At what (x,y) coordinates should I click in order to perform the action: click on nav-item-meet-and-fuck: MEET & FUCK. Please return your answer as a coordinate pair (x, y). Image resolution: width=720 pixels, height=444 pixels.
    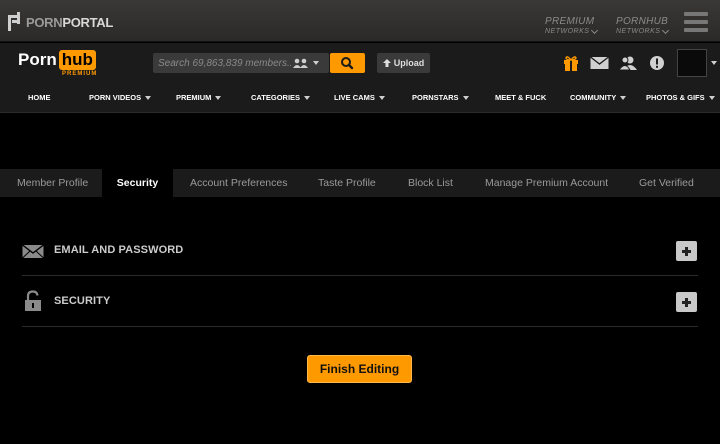
    Looking at the image, I should click on (520, 97).